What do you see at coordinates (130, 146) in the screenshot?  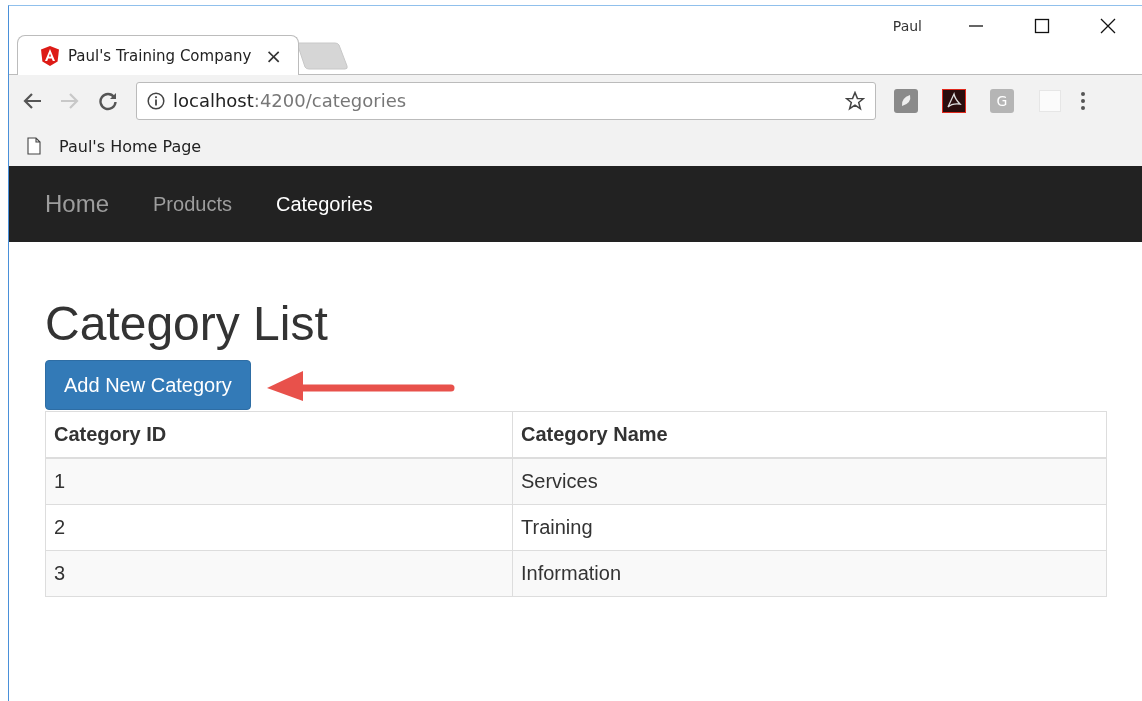 I see `bookmark-link: Paul's Home Page` at bounding box center [130, 146].